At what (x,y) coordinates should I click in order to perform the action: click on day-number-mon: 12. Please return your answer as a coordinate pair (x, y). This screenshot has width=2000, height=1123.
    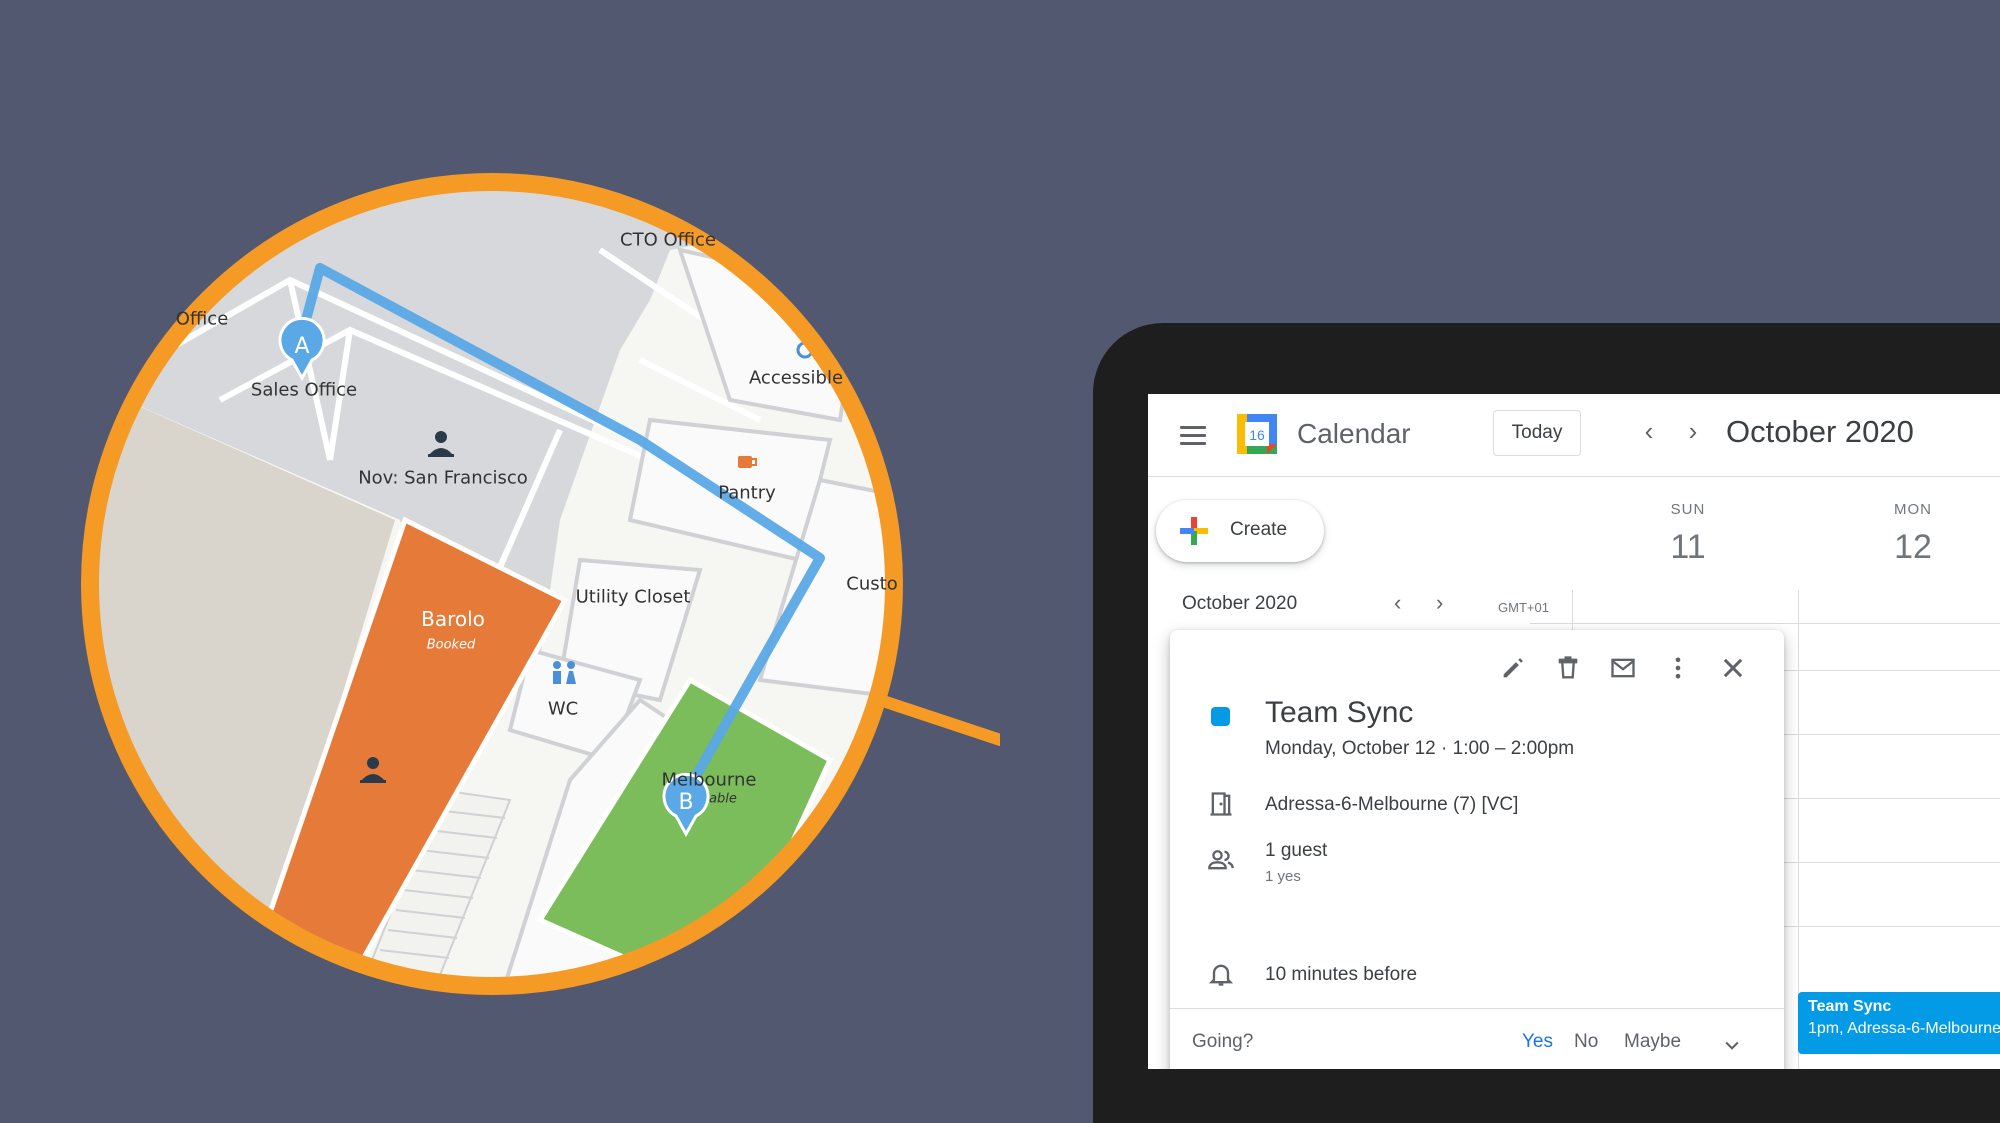
    Looking at the image, I should click on (1913, 547).